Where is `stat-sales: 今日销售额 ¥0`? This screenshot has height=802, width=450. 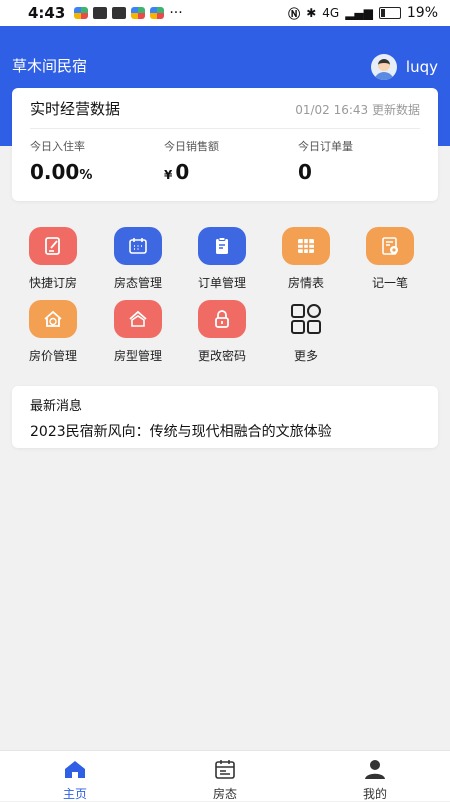 stat-sales: 今日销售额 ¥0 is located at coordinates (191, 161).